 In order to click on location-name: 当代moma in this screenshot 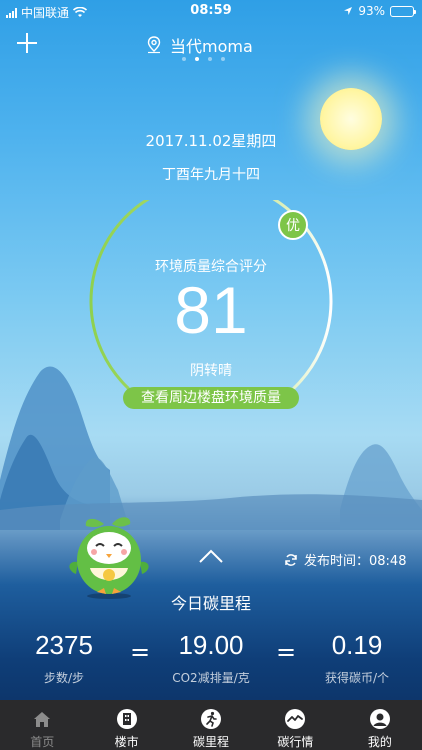, I will do `click(211, 46)`.